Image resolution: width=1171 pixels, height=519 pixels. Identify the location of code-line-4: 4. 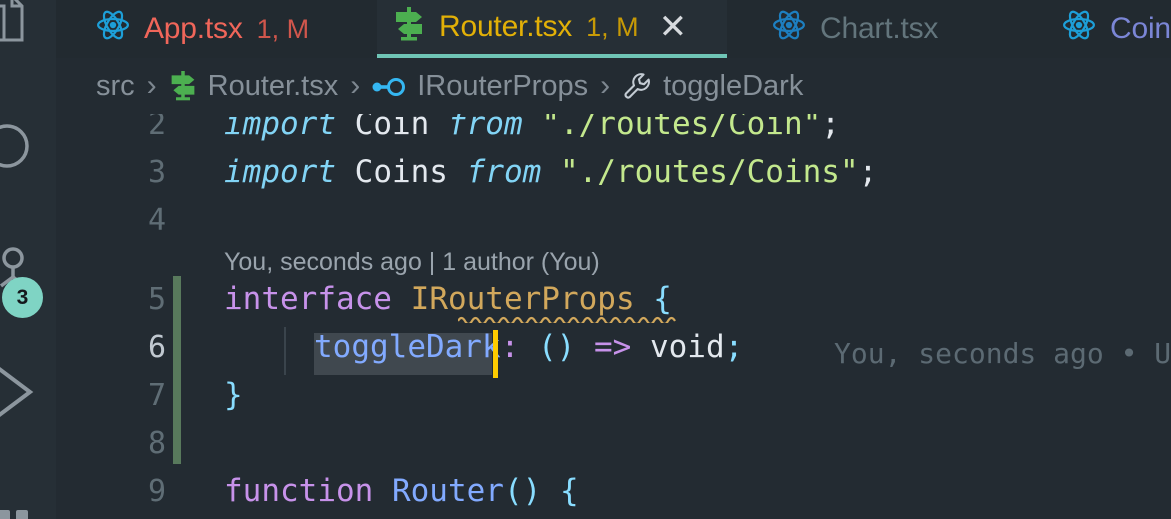
(613, 220).